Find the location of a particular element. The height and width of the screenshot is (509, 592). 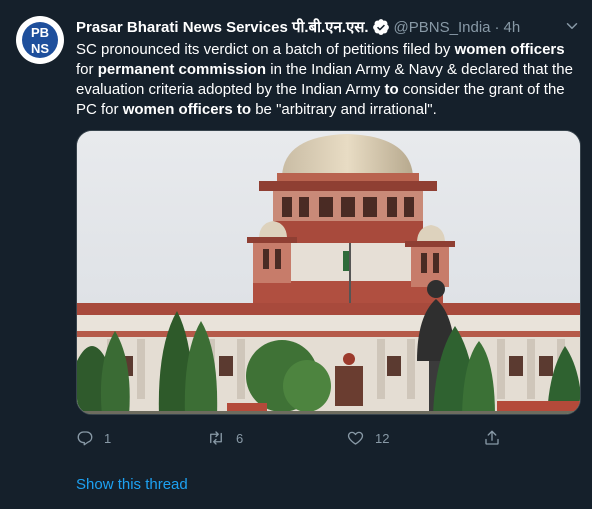

reply-count: 1 is located at coordinates (108, 438).